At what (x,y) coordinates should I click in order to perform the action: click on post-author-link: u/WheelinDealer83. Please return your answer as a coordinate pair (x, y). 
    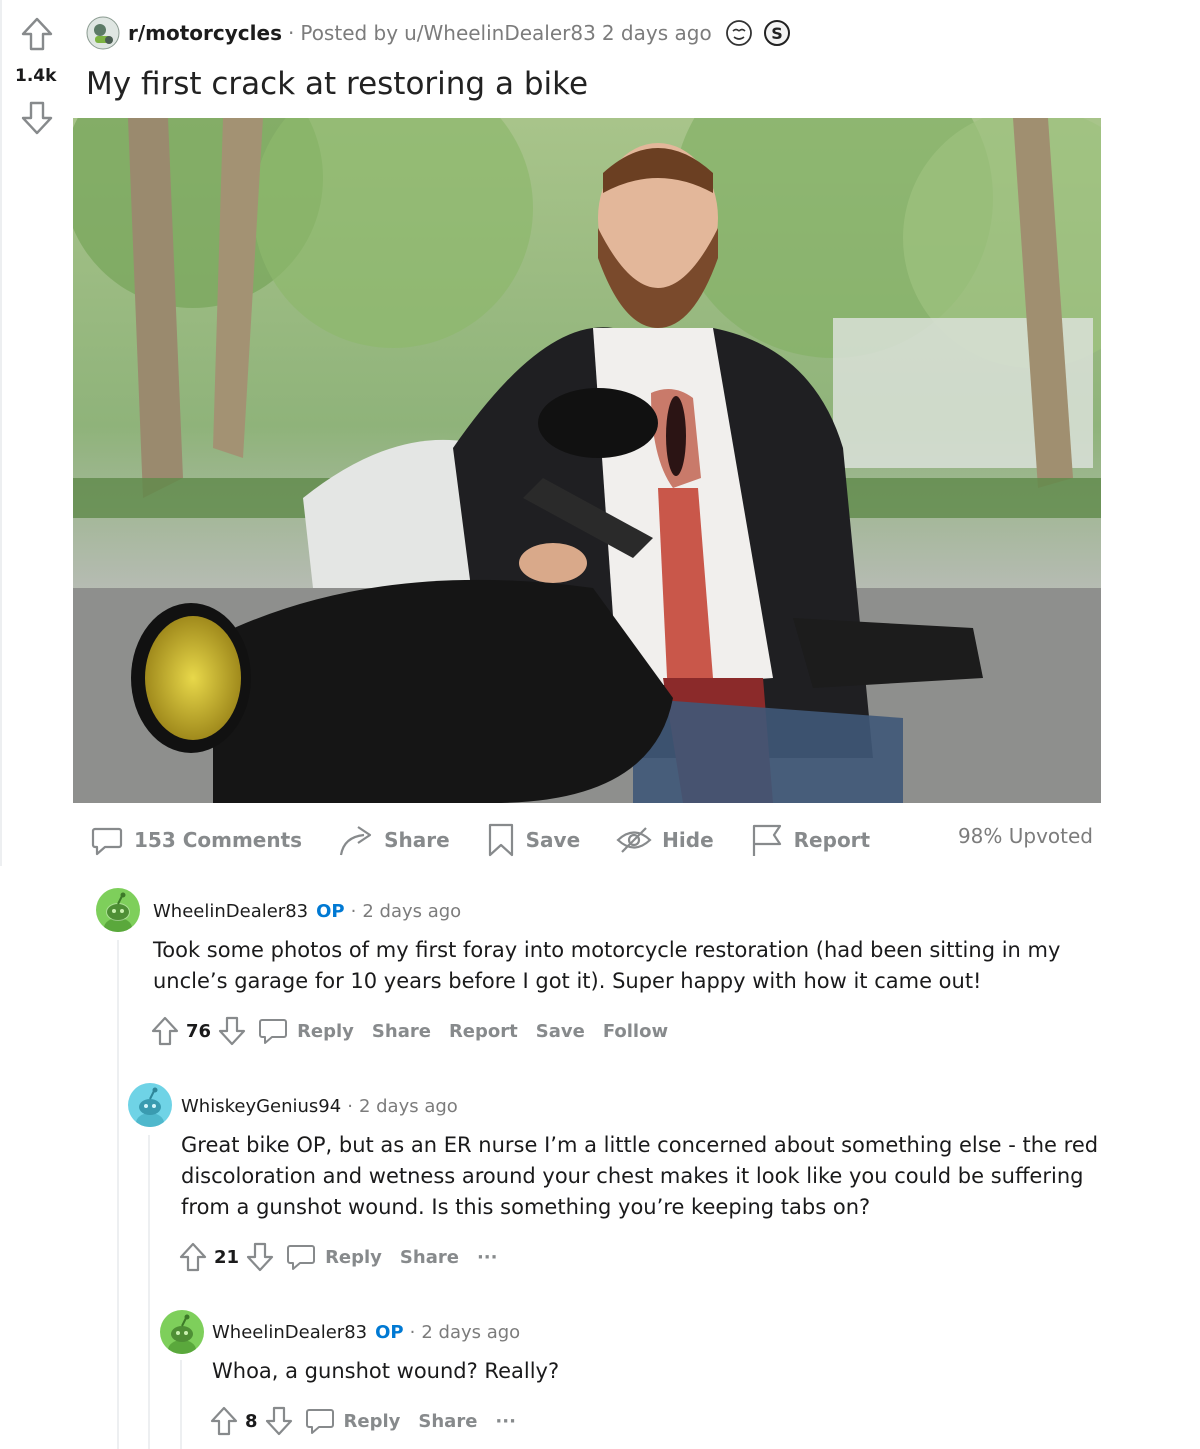
    Looking at the image, I should click on (500, 33).